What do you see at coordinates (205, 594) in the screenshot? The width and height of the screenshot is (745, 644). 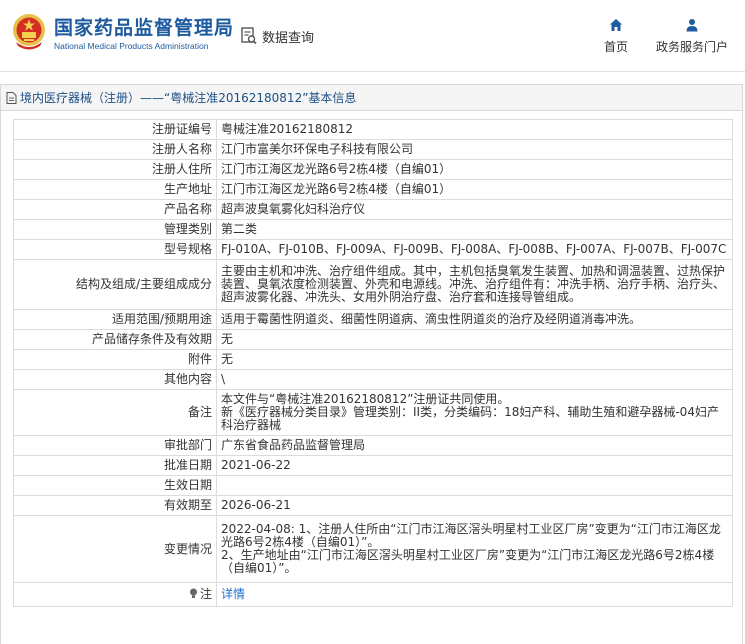 I see `note-label-text: 注` at bounding box center [205, 594].